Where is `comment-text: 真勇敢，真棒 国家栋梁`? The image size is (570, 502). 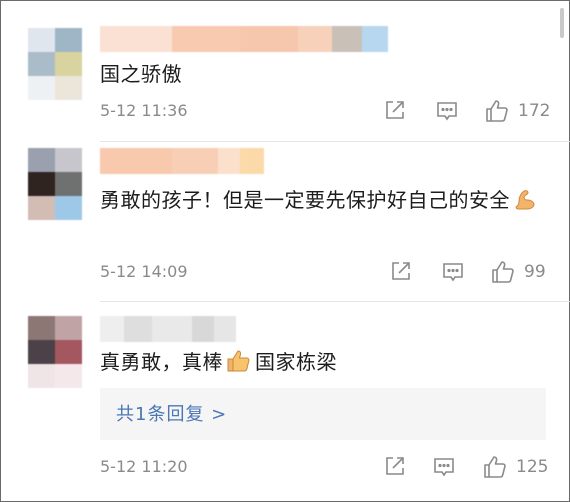
comment-text: 真勇敢，真棒 国家栋梁 is located at coordinates (330, 362).